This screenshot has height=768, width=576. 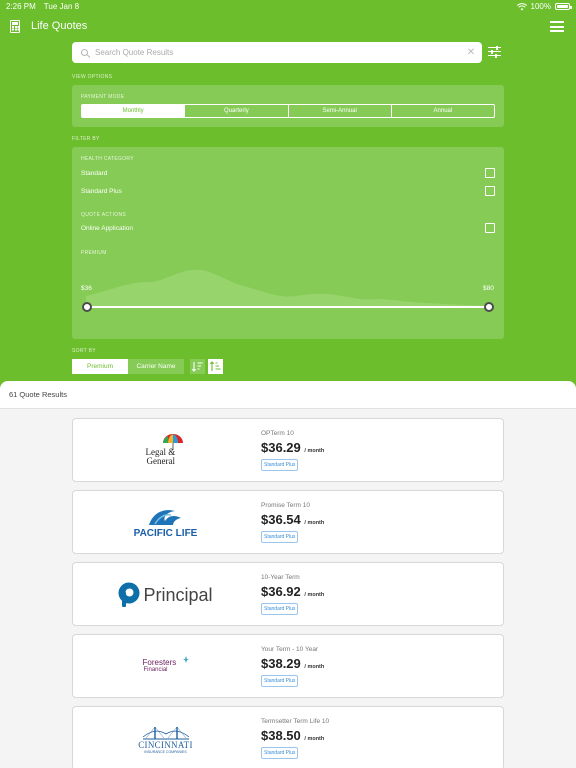 What do you see at coordinates (288, 395) in the screenshot?
I see `results-count: 61 Quote Results` at bounding box center [288, 395].